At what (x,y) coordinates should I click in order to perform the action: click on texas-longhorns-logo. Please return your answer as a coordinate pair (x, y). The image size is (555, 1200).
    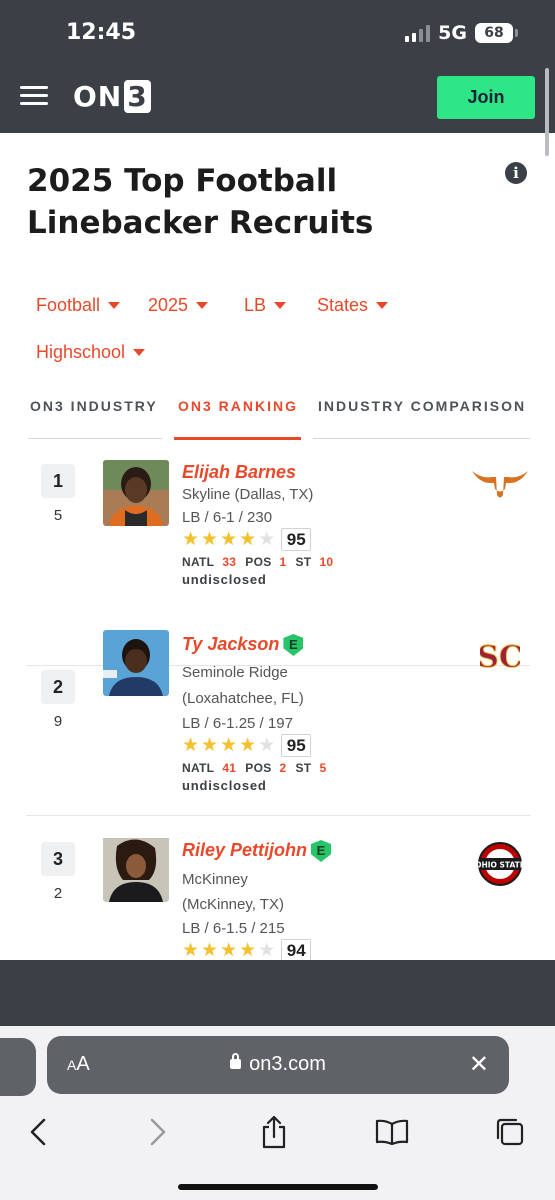
    Looking at the image, I should click on (500, 483).